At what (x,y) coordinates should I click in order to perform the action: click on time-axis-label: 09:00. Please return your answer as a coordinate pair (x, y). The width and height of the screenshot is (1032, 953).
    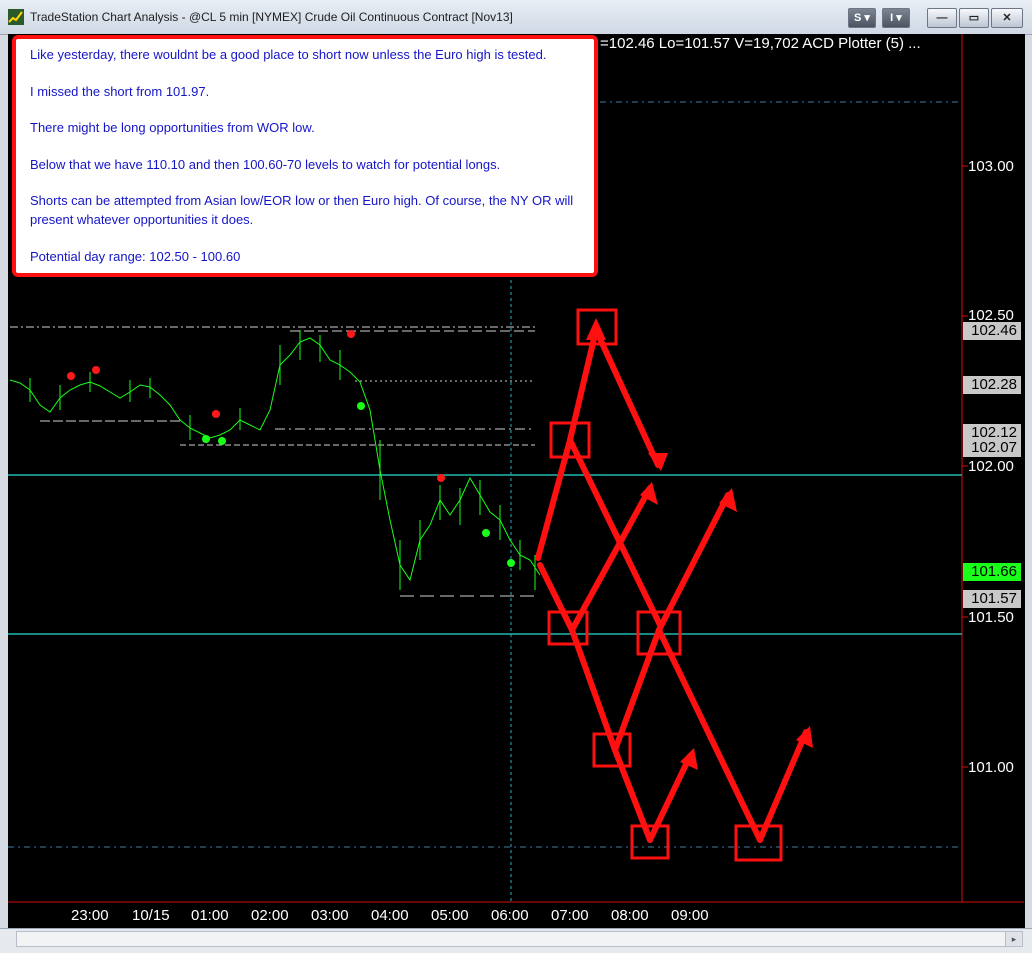
    Looking at the image, I should click on (690, 915).